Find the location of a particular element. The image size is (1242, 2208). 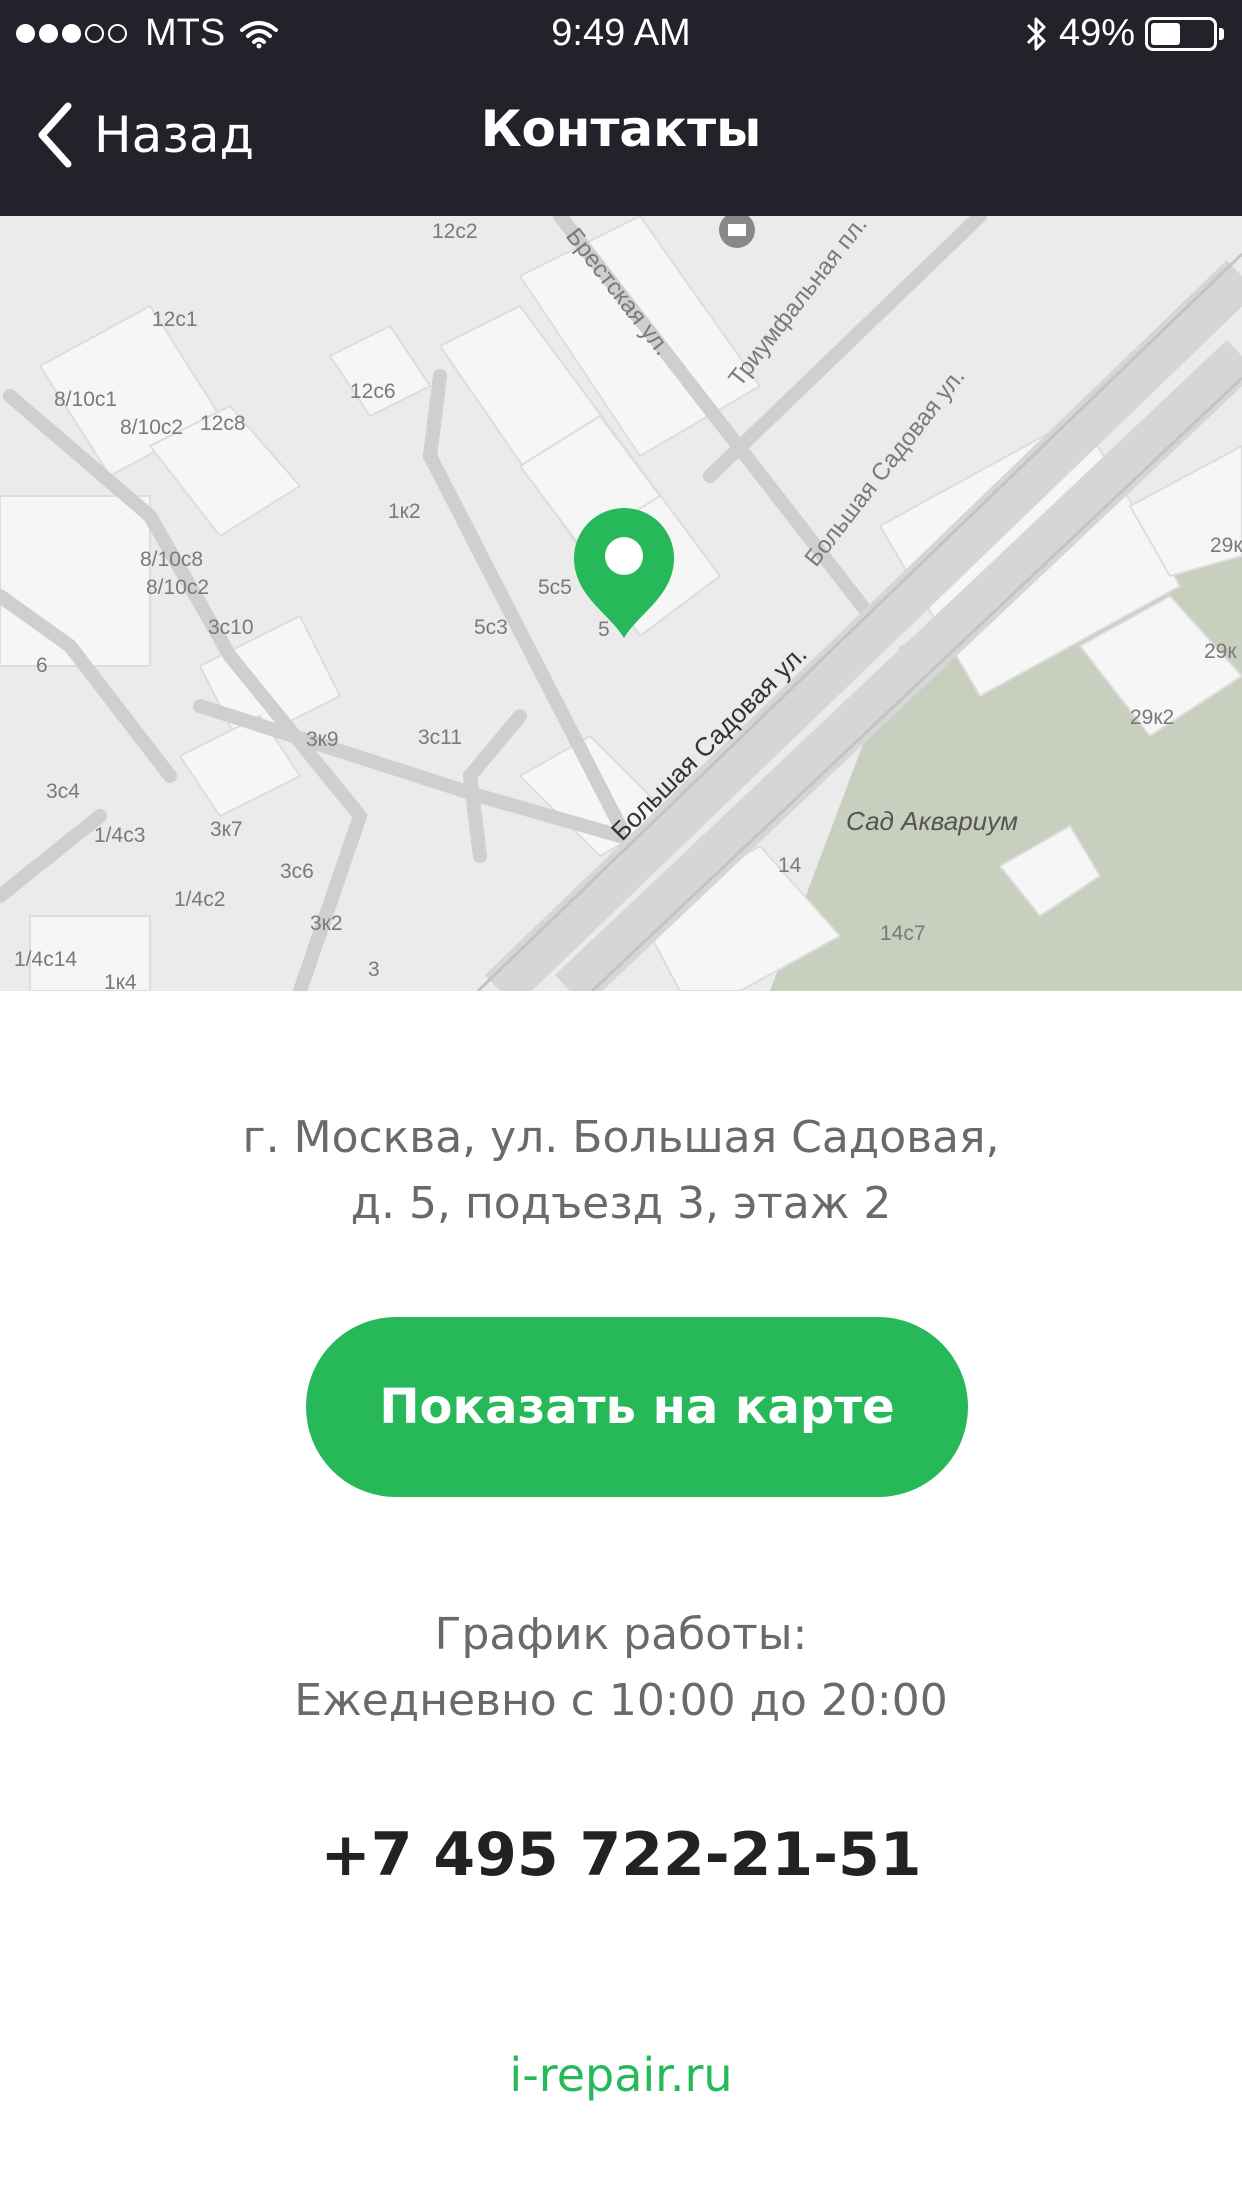

navigation-bar: Назад Контакты is located at coordinates (621, 141).